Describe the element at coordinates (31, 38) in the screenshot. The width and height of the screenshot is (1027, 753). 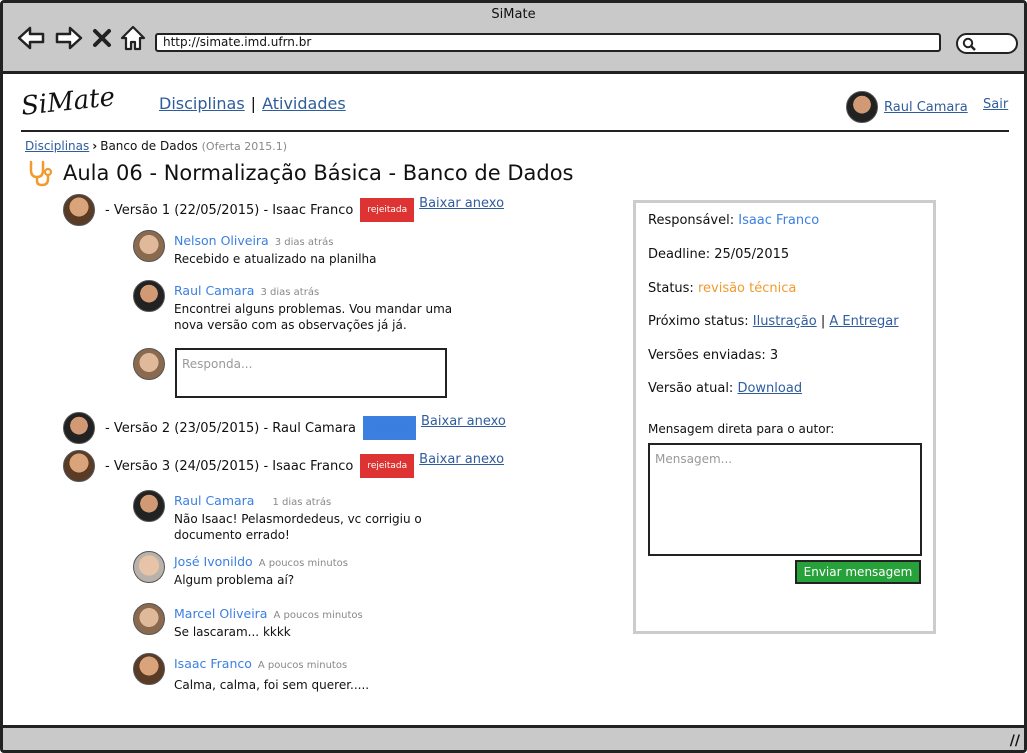
I see `back-icon` at that location.